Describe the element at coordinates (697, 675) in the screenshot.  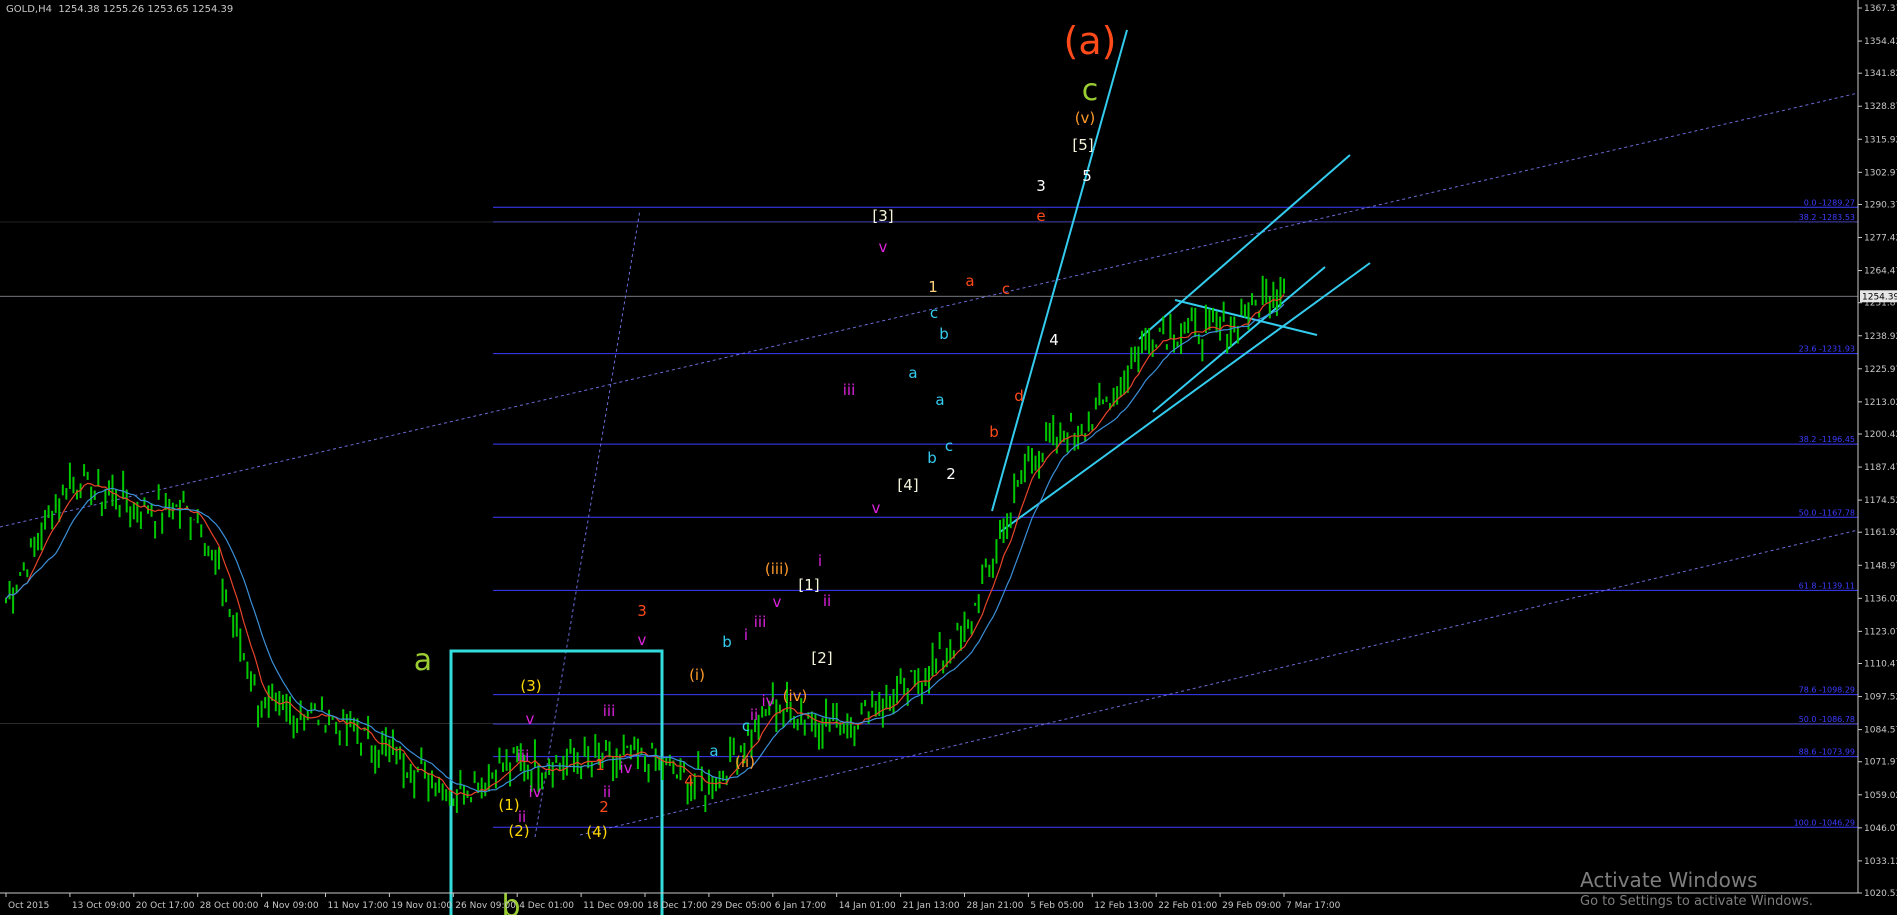
I see `wave-label: (i)` at that location.